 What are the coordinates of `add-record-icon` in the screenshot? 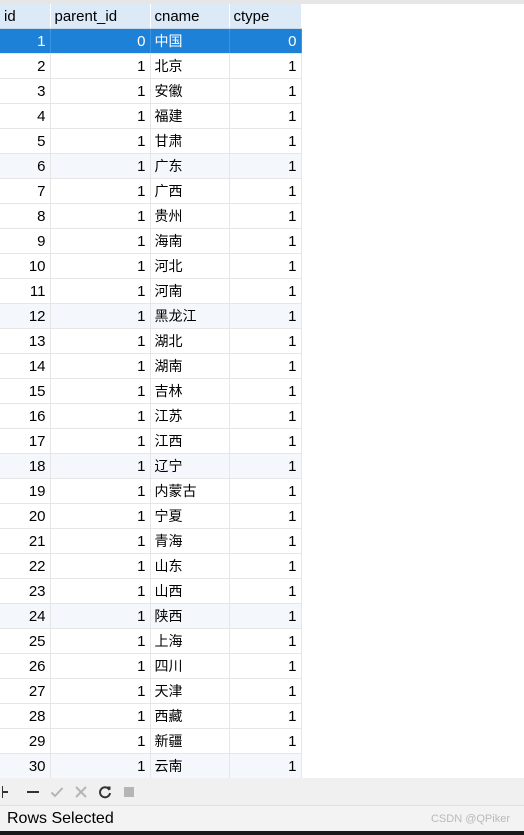 It's located at (9, 792).